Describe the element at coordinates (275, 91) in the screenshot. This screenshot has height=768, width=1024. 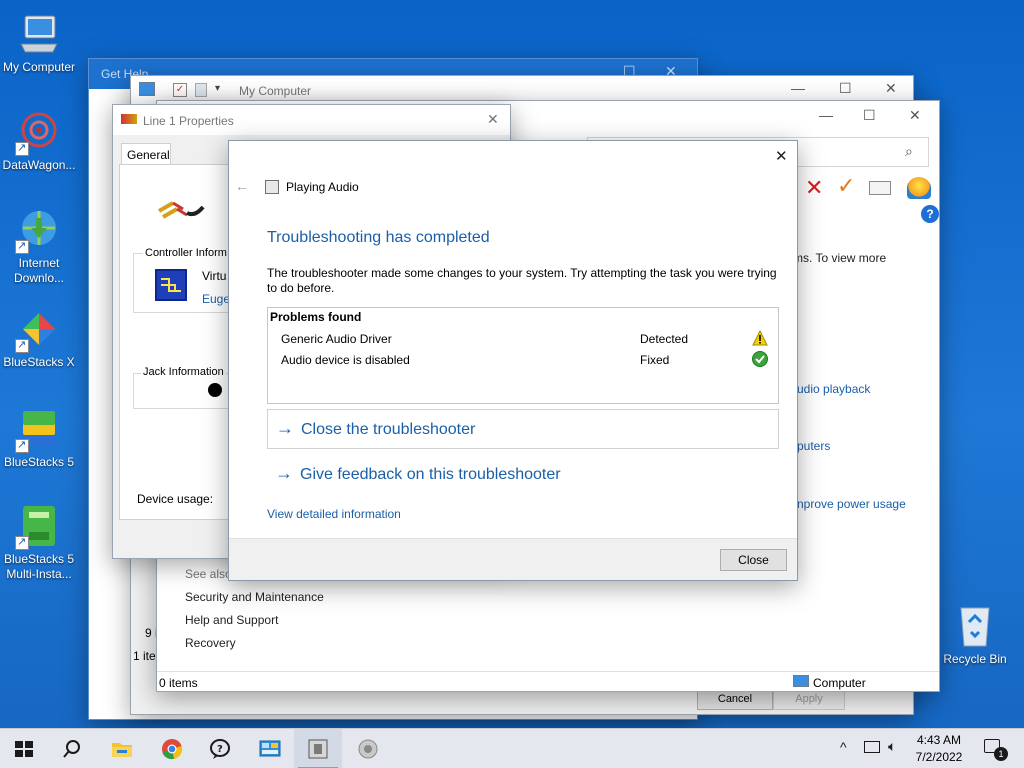
I see `window-title: My Computer` at that location.